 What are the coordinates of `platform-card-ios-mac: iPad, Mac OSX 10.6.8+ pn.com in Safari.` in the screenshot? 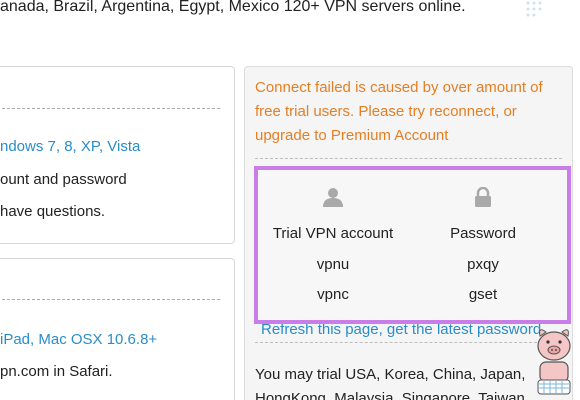 It's located at (117, 329).